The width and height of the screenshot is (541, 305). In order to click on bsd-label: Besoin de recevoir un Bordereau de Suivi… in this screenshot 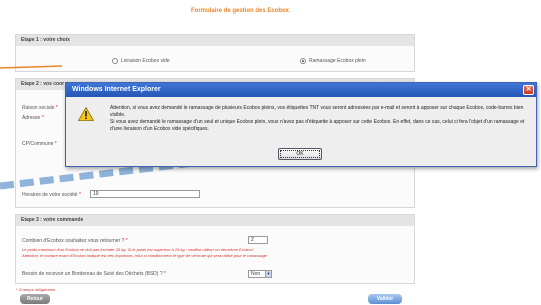, I will do `click(94, 274)`.